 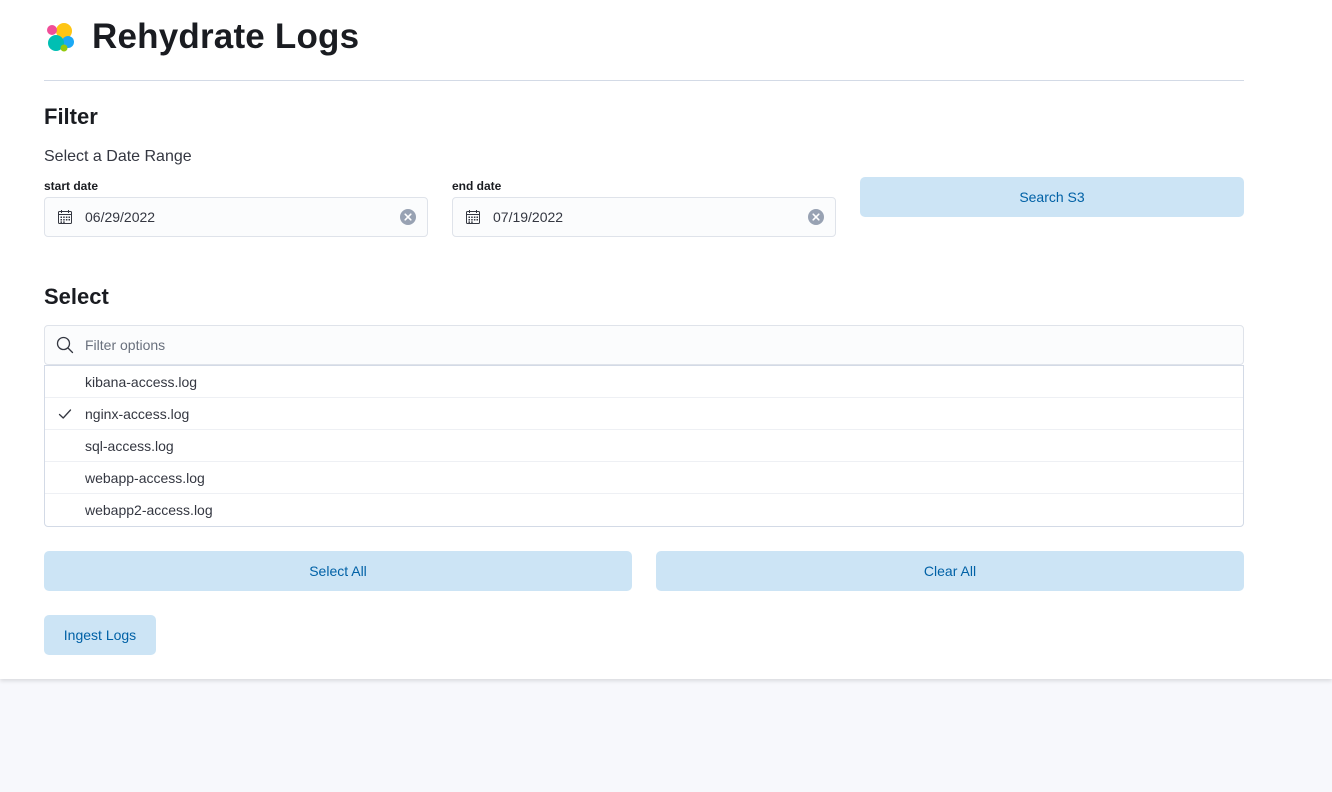 I want to click on search-input, so click(x=664, y=345).